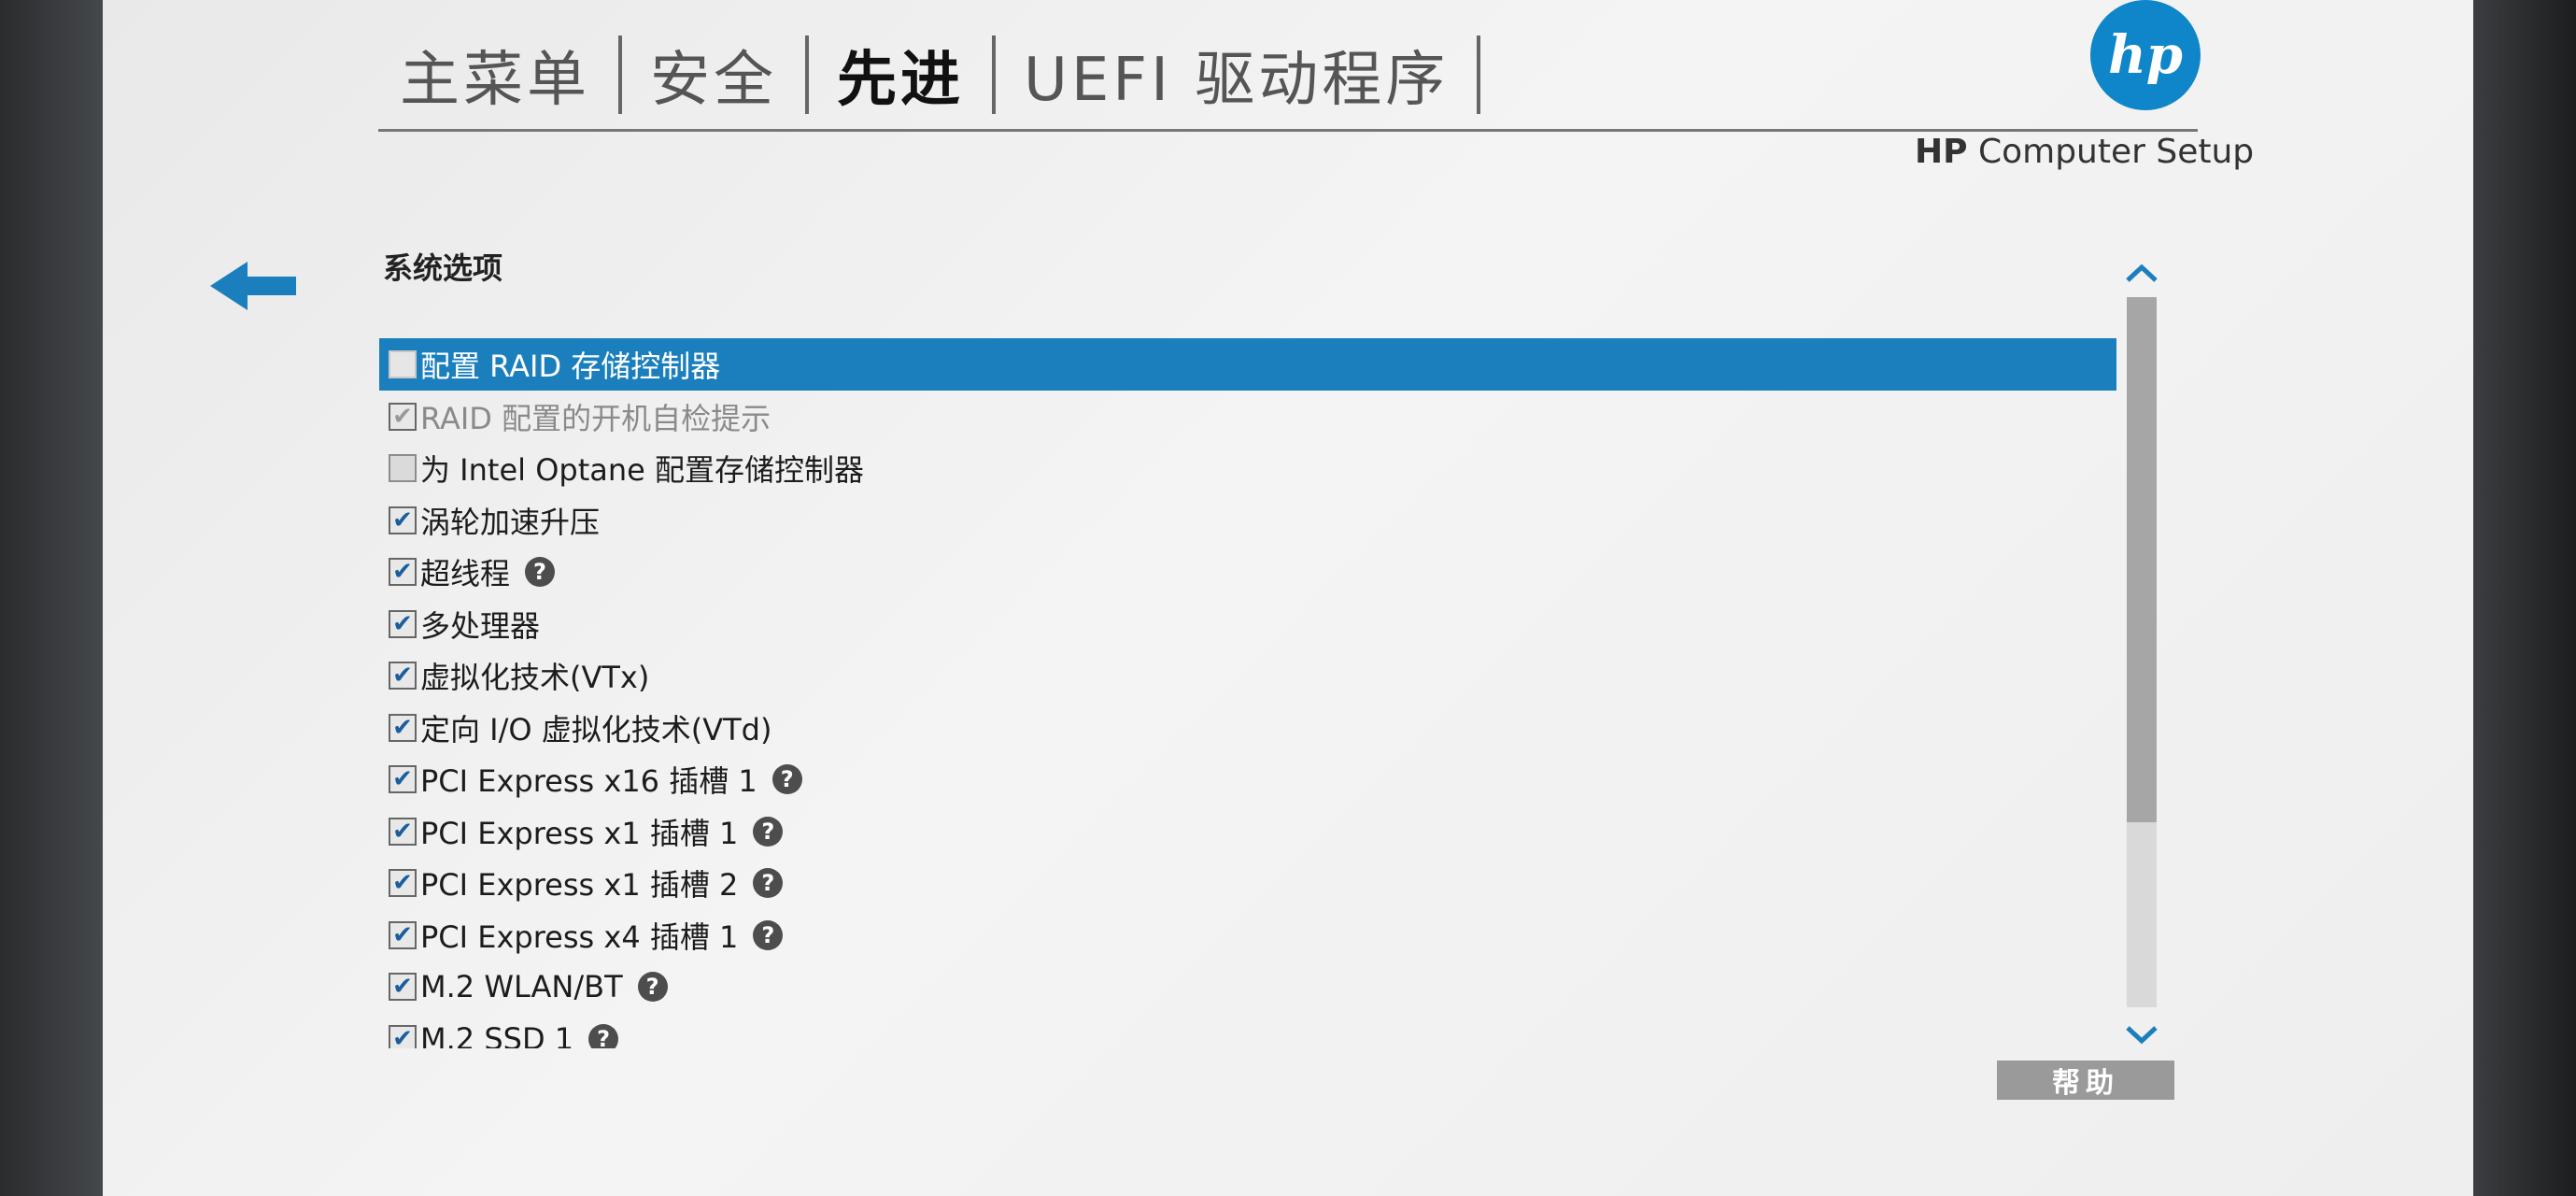 The image size is (2576, 1196). Describe the element at coordinates (1247, 1030) in the screenshot. I see `option-row: M.2 SSD 1?` at that location.